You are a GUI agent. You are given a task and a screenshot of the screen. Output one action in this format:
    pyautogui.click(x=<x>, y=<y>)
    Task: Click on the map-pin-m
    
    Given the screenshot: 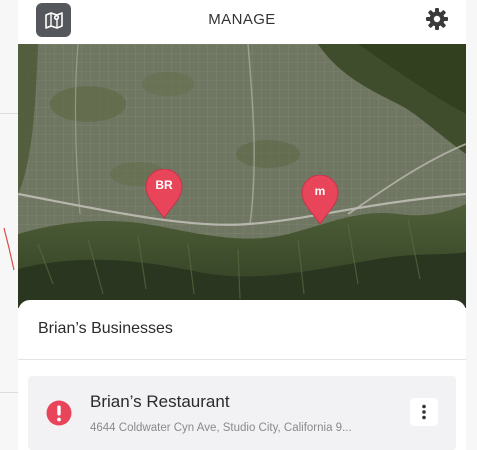 What is the action you would take?
    pyautogui.click(x=320, y=200)
    